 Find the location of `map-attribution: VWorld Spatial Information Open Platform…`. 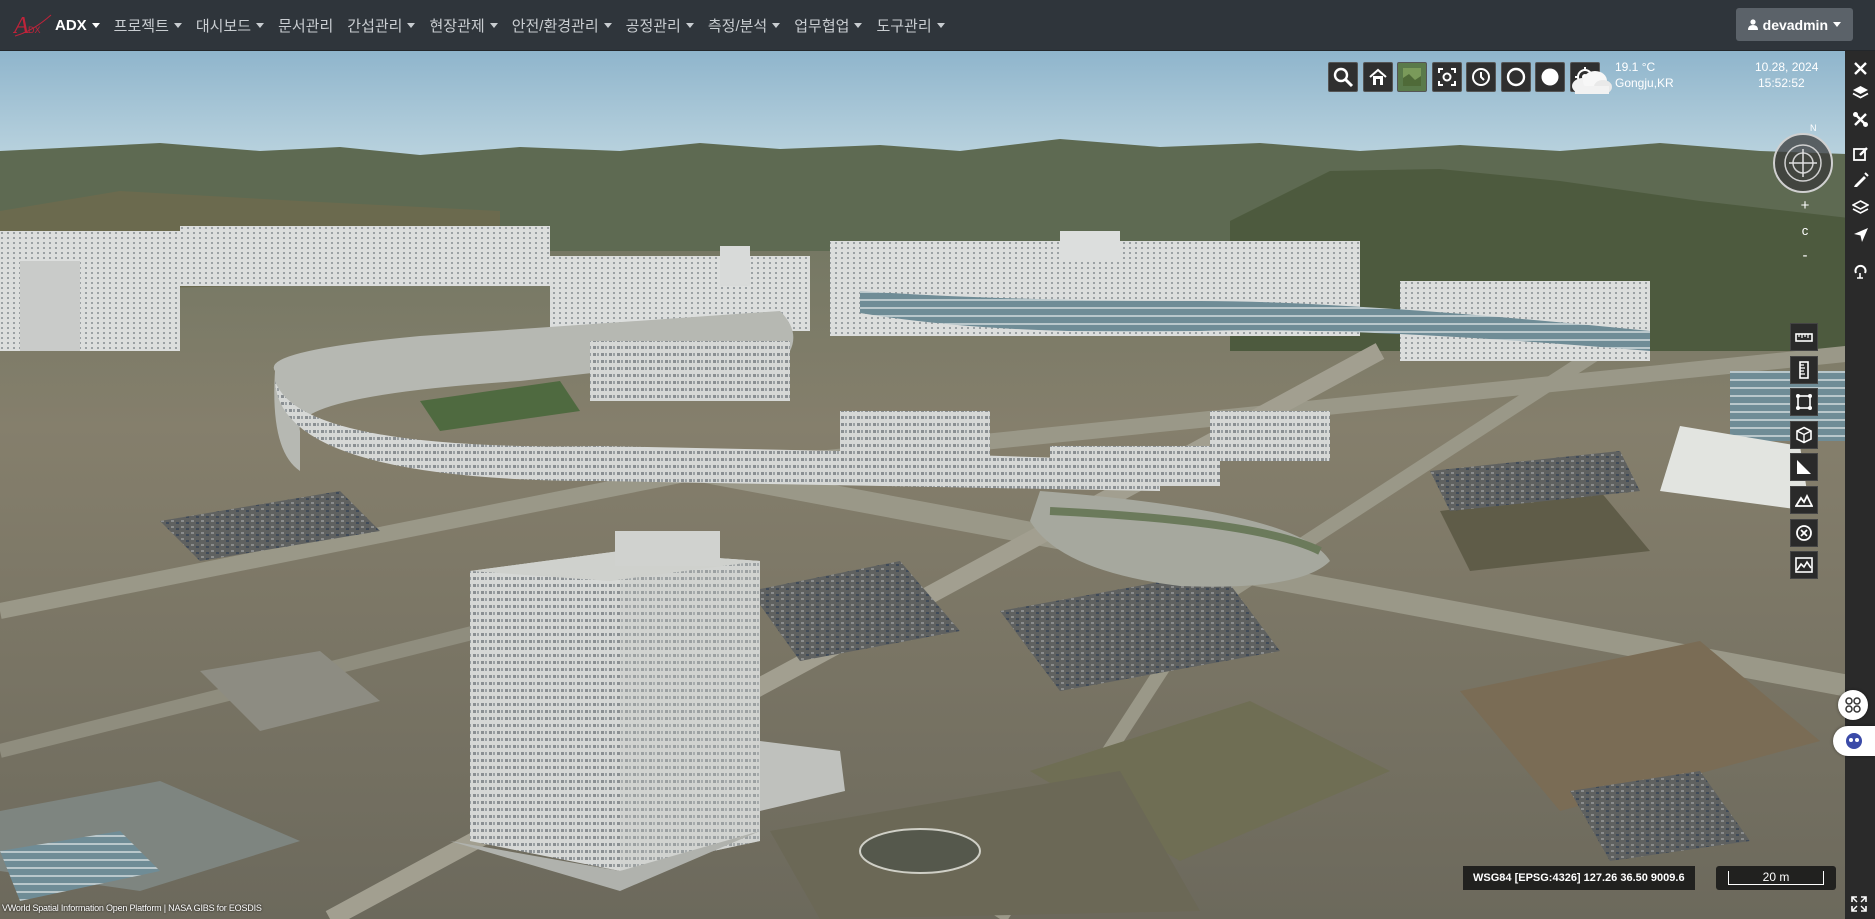

map-attribution: VWorld Spatial Information Open Platform… is located at coordinates (132, 908).